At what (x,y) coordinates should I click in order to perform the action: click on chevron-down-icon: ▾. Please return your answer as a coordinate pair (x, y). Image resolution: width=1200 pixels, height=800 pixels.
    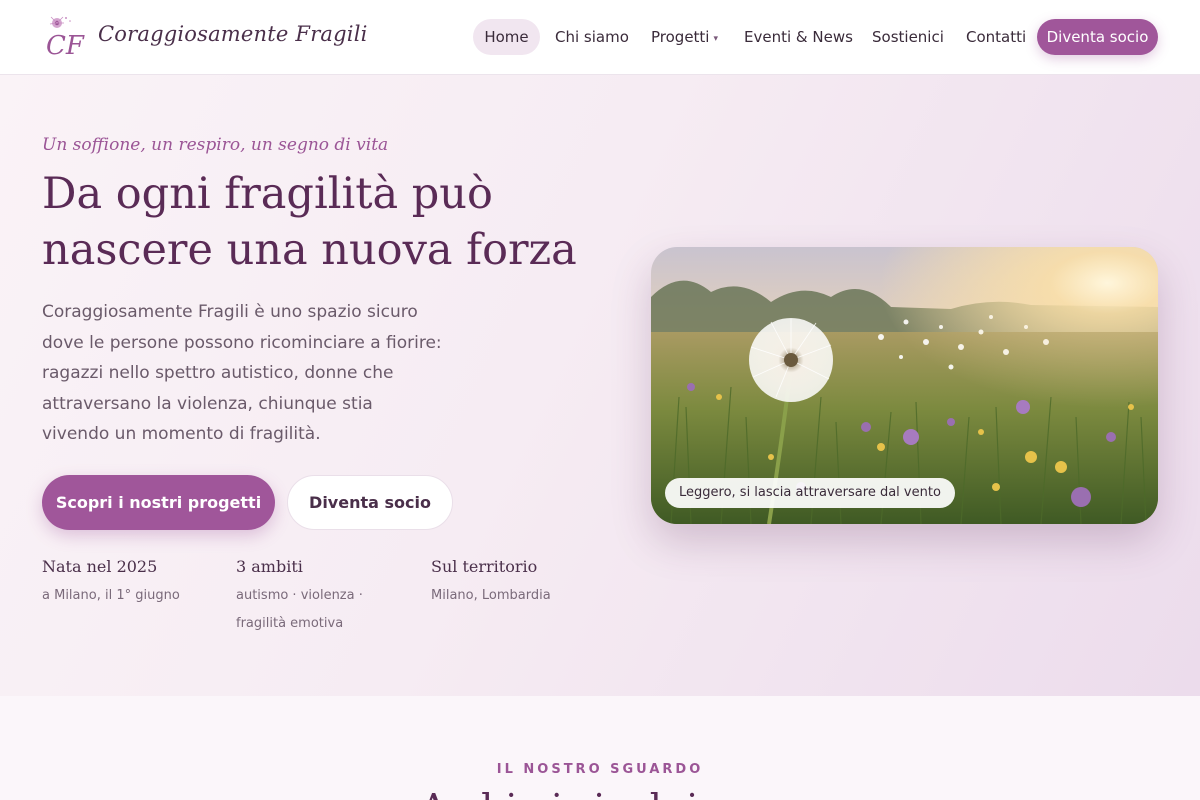
    Looking at the image, I should click on (716, 39).